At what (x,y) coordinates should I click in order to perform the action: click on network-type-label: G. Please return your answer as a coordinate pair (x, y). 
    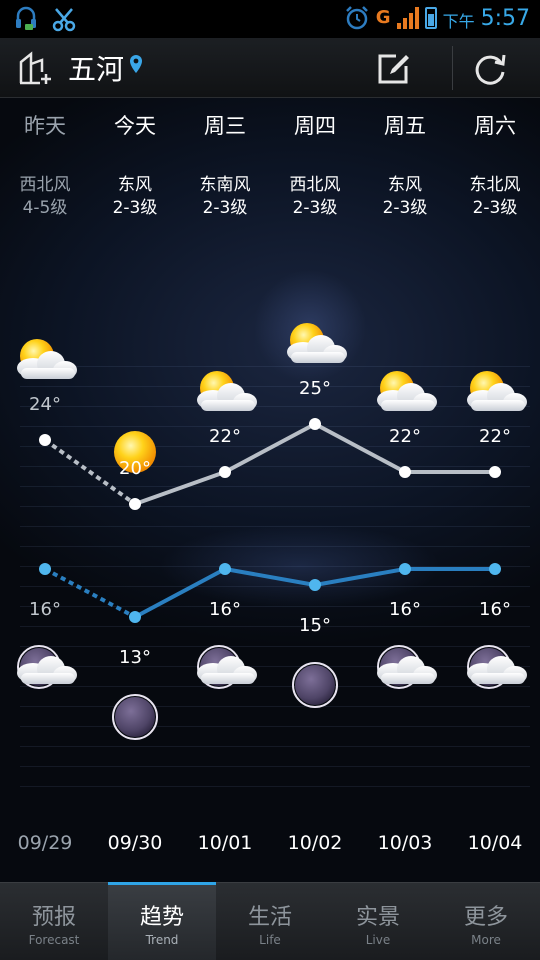
    Looking at the image, I should click on (383, 17).